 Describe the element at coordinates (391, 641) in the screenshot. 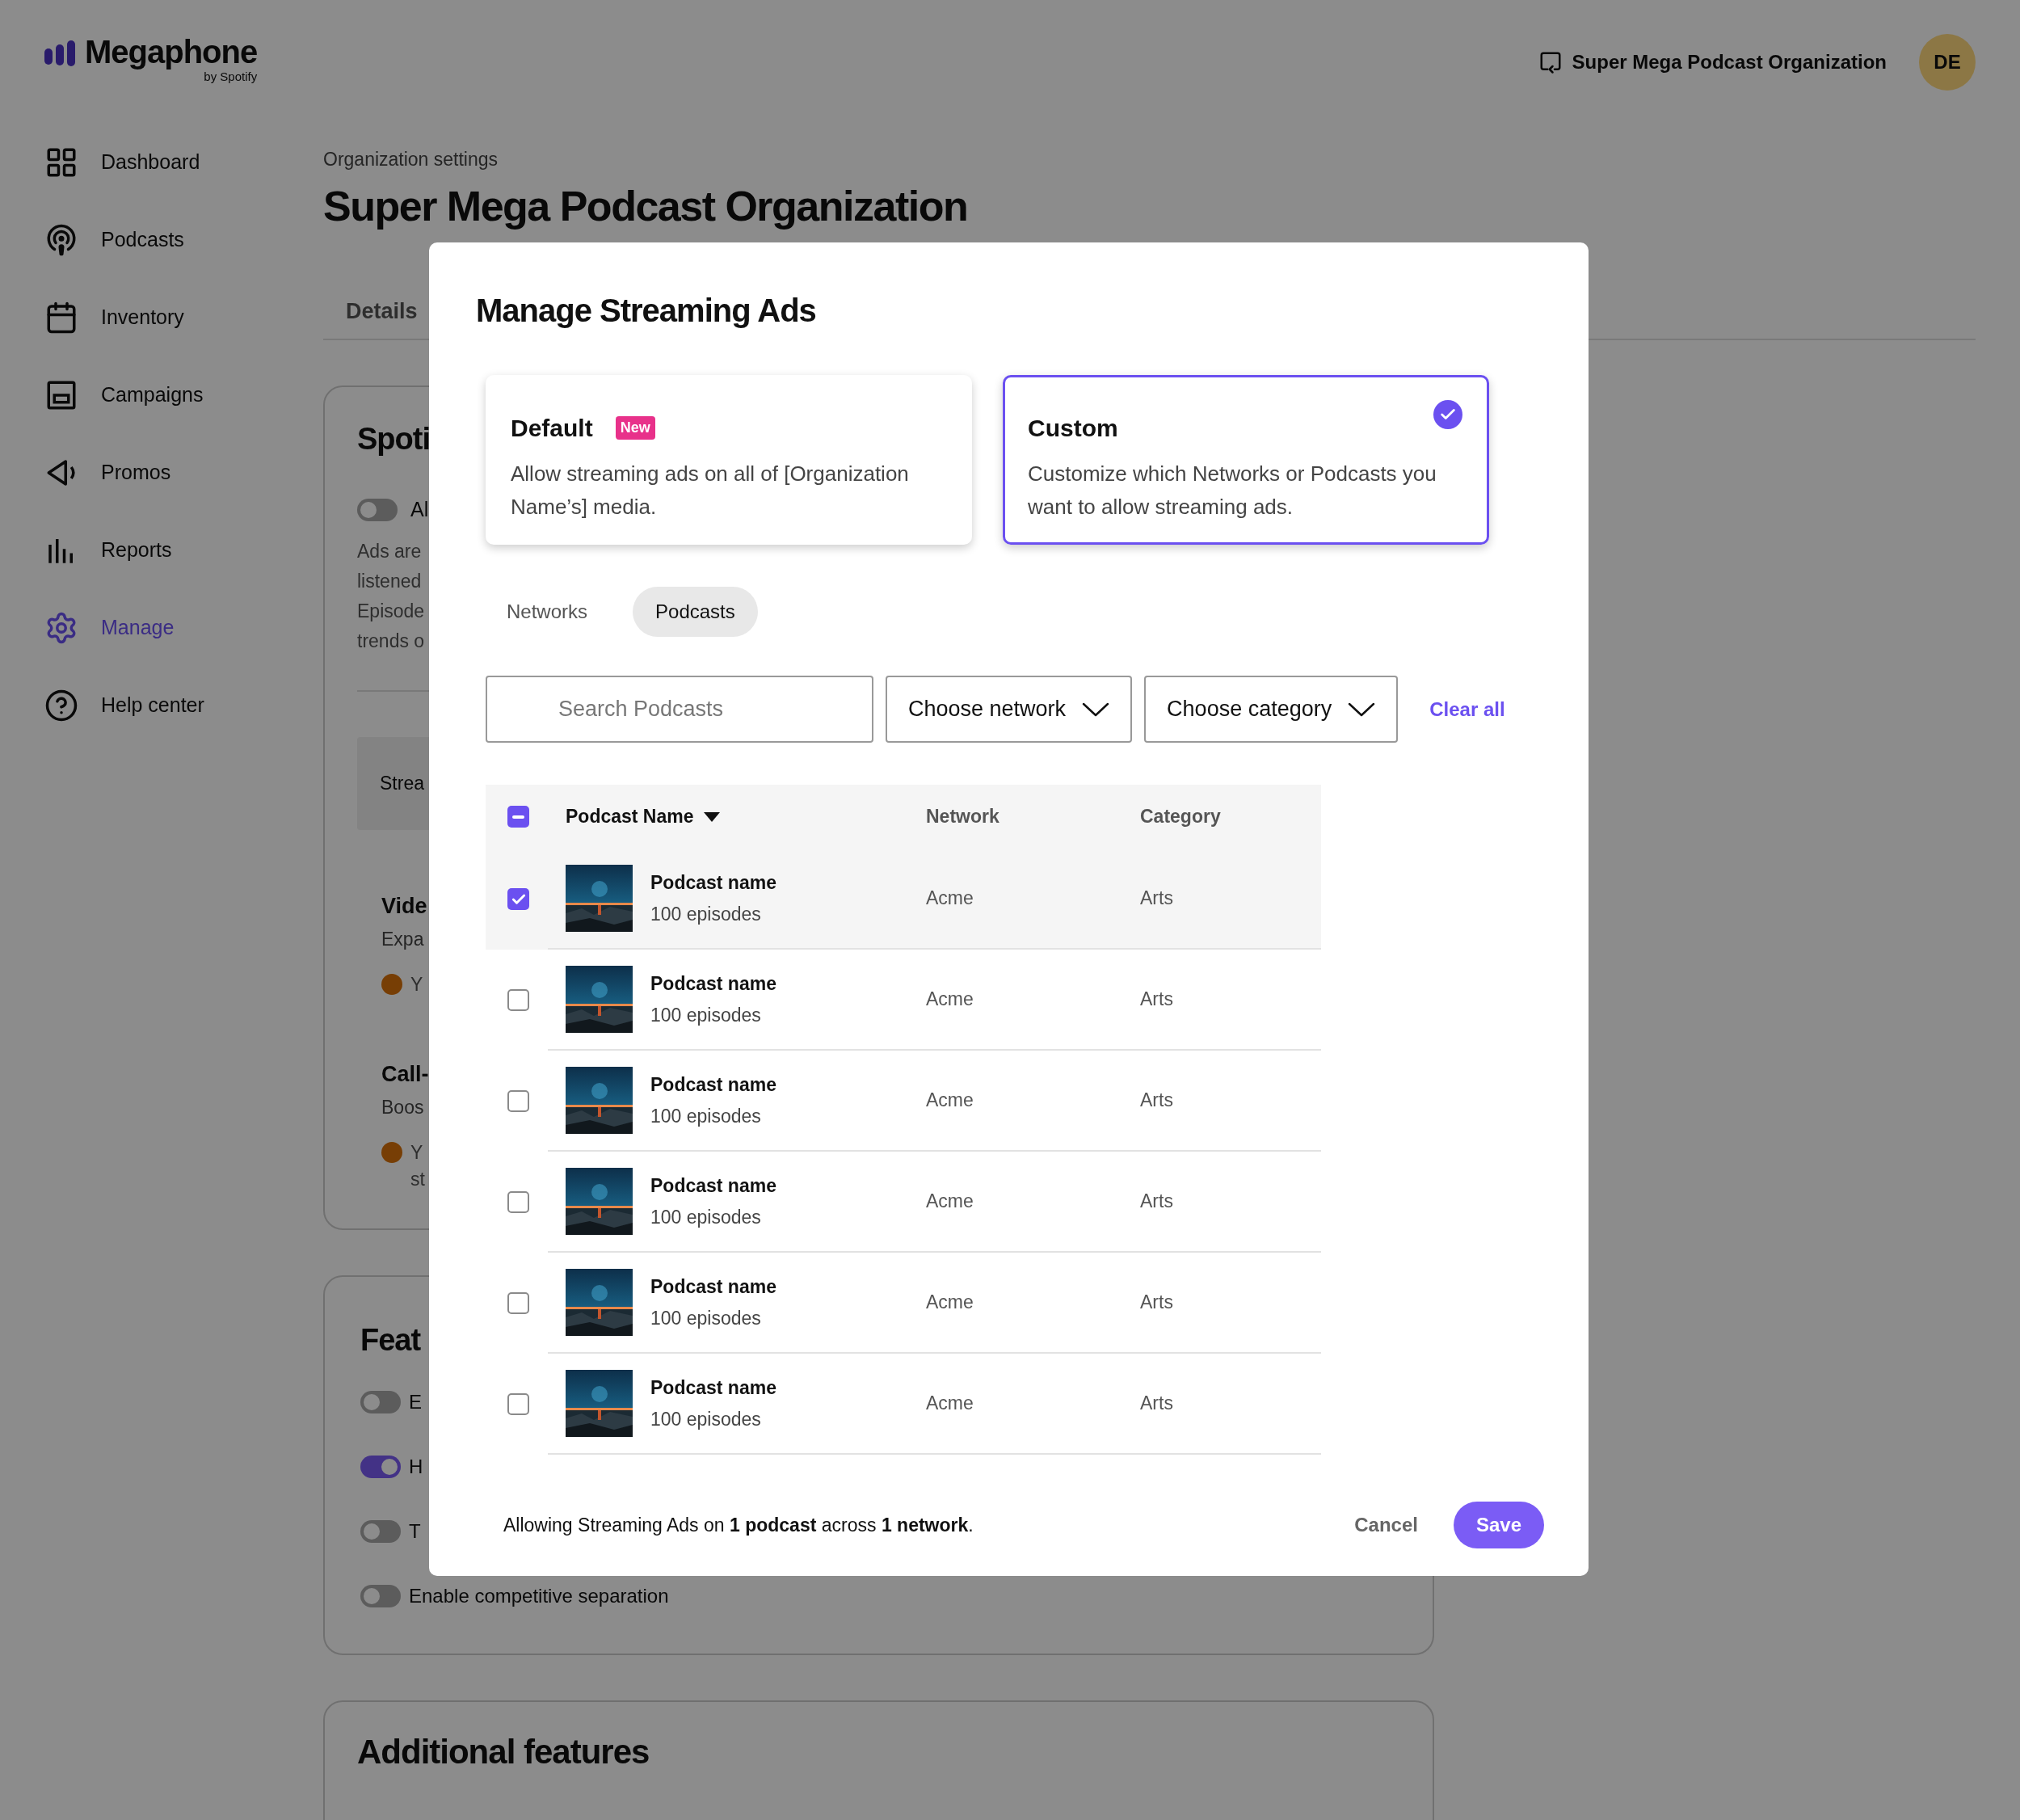

I see `description-text: trends o` at that location.